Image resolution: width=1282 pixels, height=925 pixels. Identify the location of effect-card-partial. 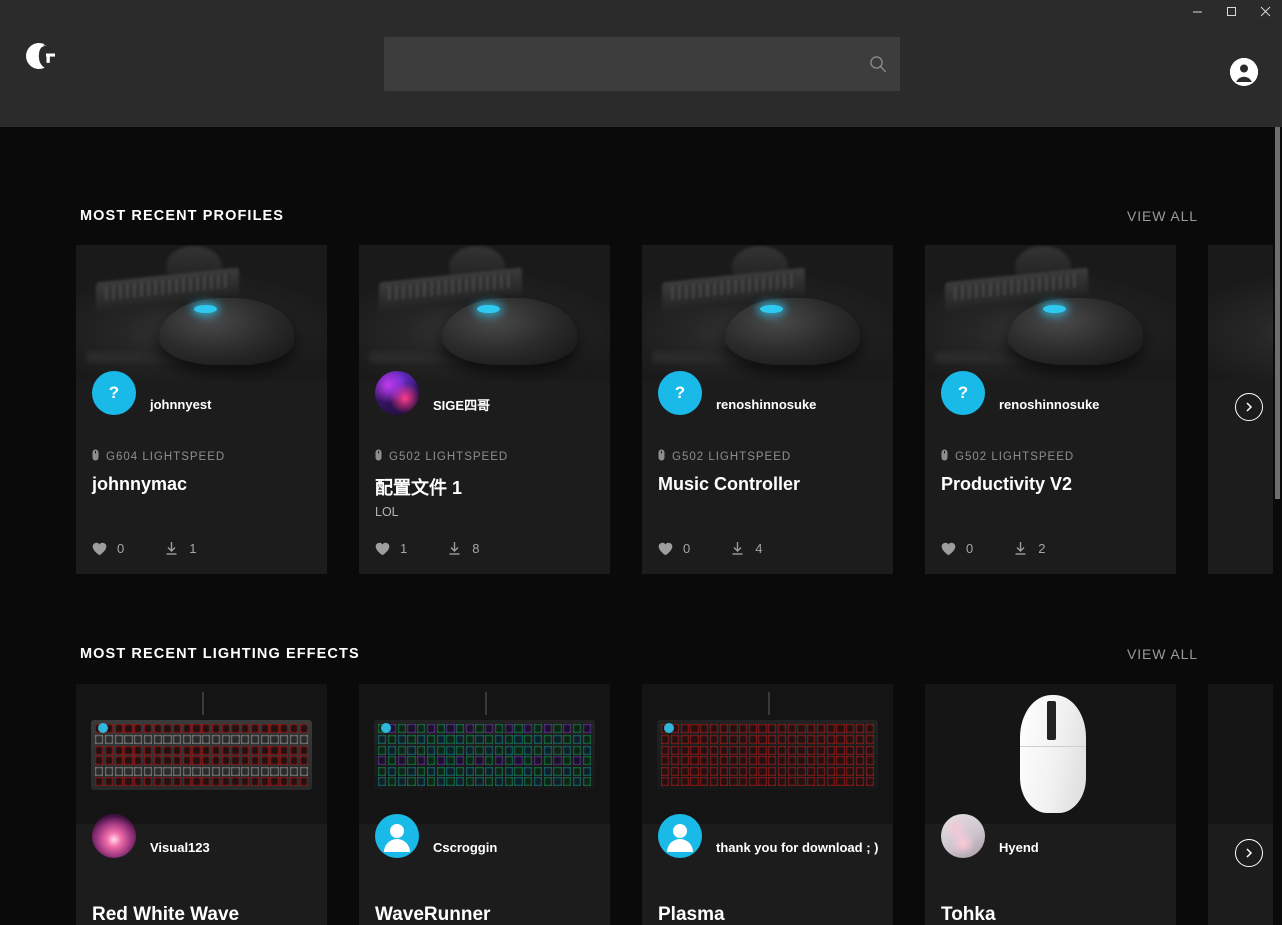
(1245, 804).